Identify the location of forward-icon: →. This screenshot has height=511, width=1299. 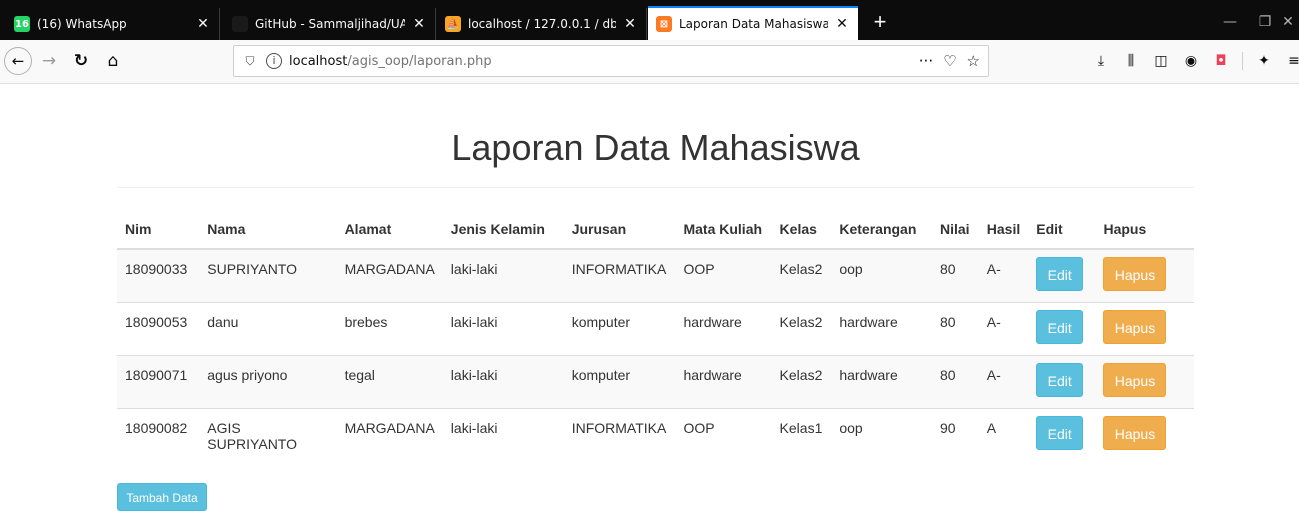
(49, 61).